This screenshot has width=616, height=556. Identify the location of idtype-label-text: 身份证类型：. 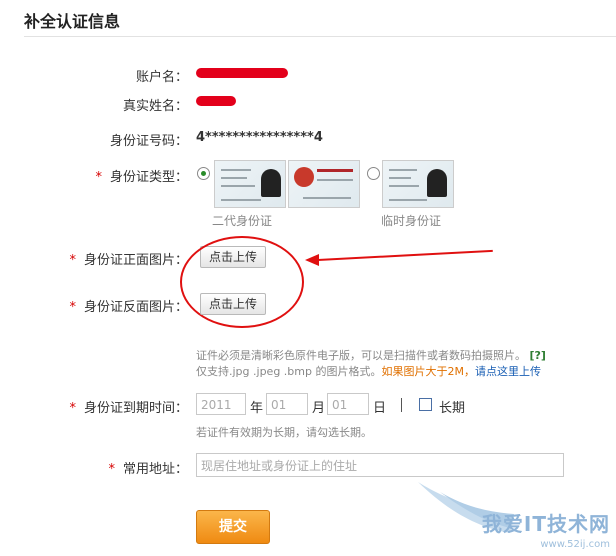
(148, 177).